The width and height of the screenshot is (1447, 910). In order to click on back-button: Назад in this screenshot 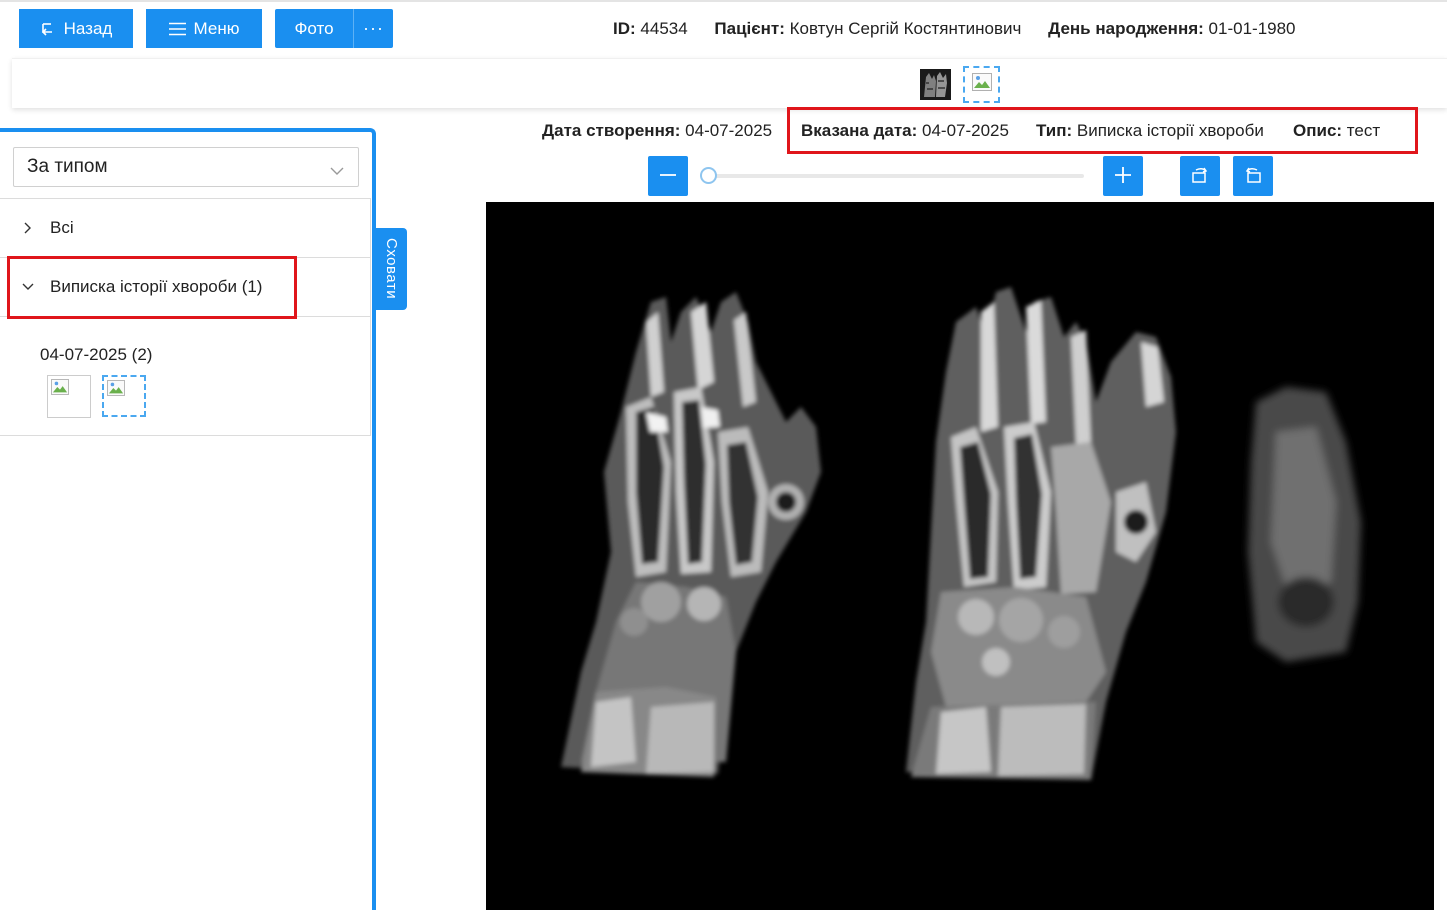, I will do `click(76, 28)`.